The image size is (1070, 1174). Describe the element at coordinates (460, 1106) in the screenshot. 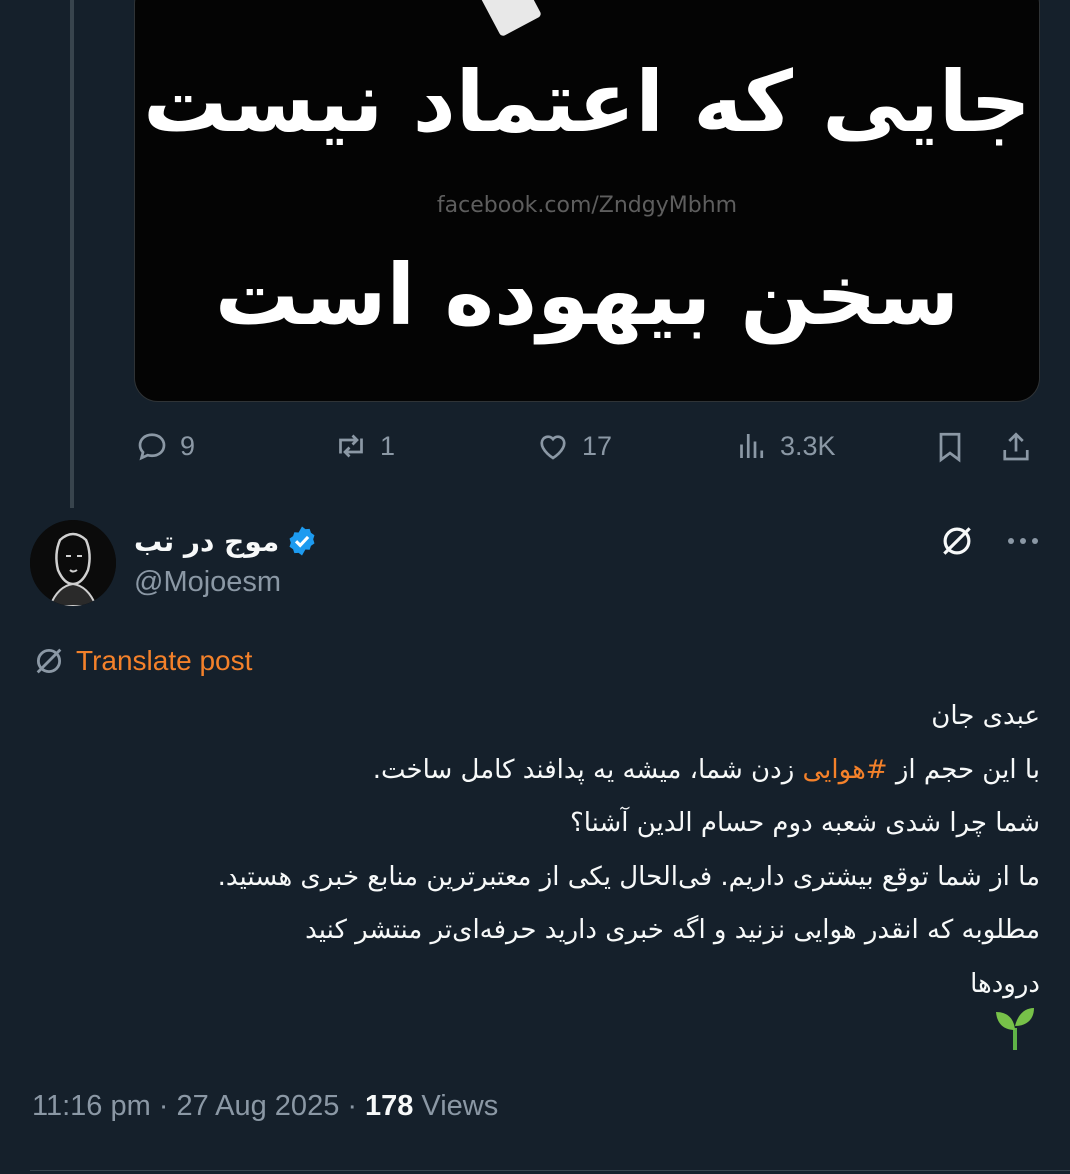

I see `post-views-label: Views` at that location.